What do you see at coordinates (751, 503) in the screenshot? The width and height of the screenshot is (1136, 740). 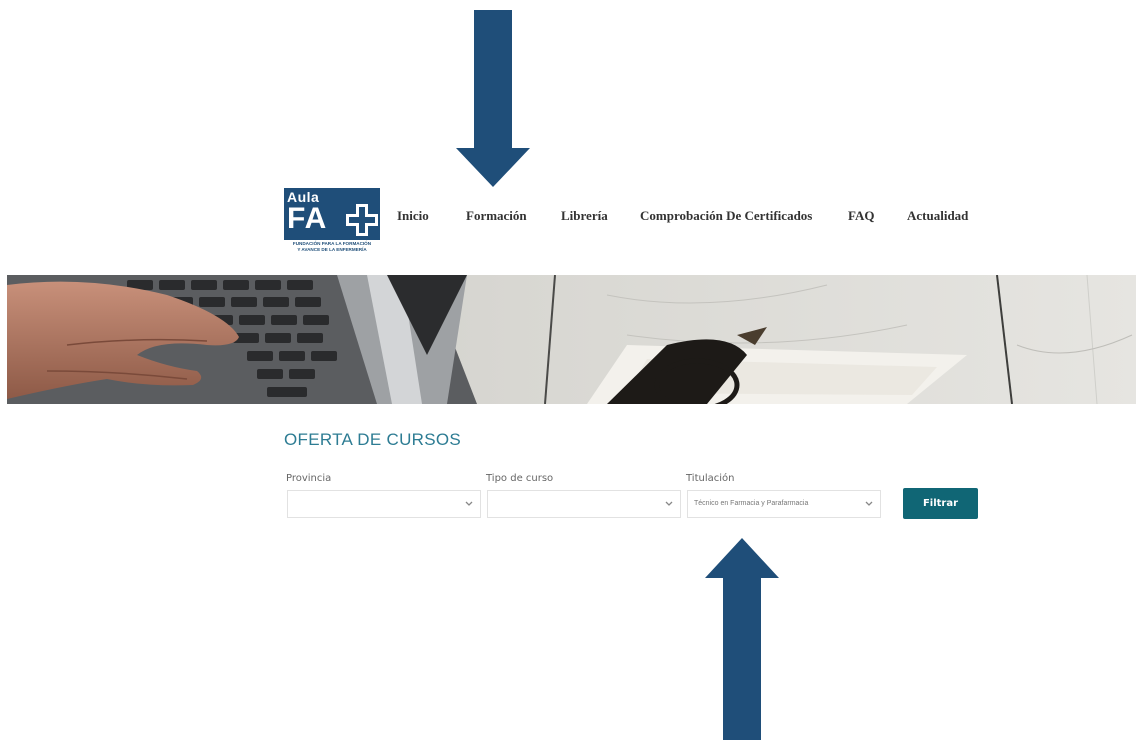 I see `titulacion-select-value: Técnico en Farmacia y Parafarmacia` at bounding box center [751, 503].